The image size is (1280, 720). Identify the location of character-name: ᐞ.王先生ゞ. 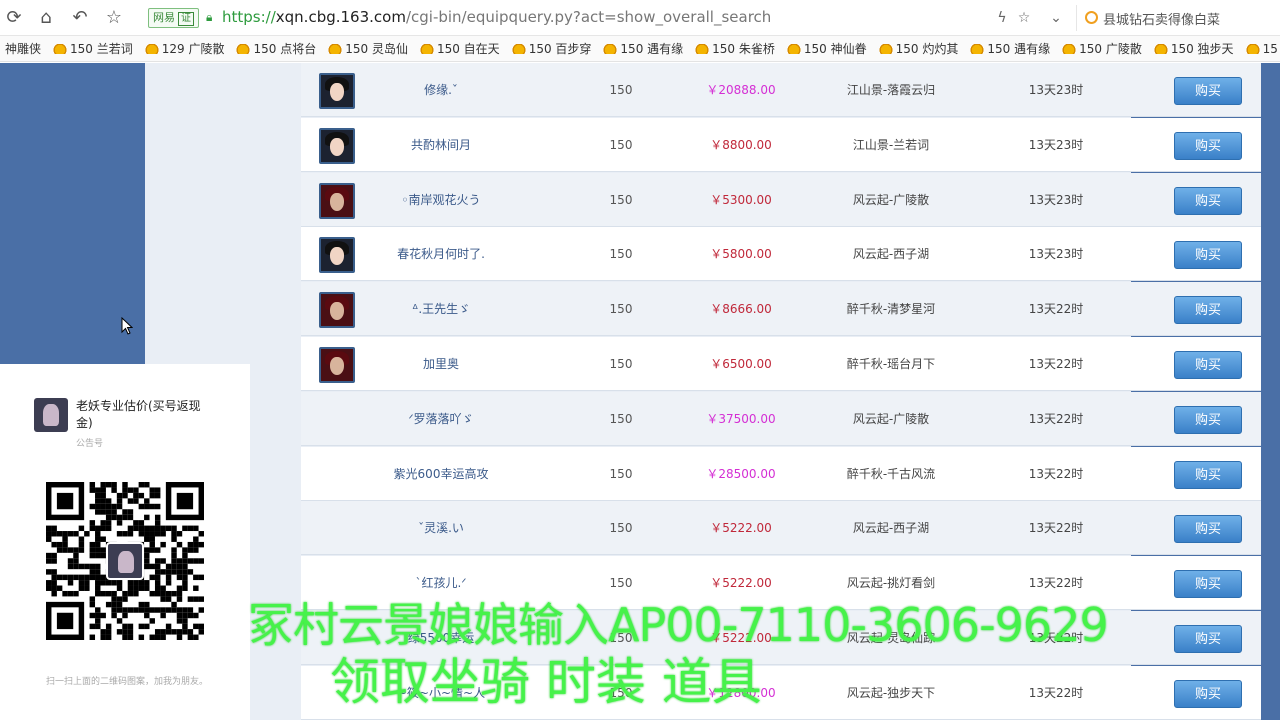
(441, 309).